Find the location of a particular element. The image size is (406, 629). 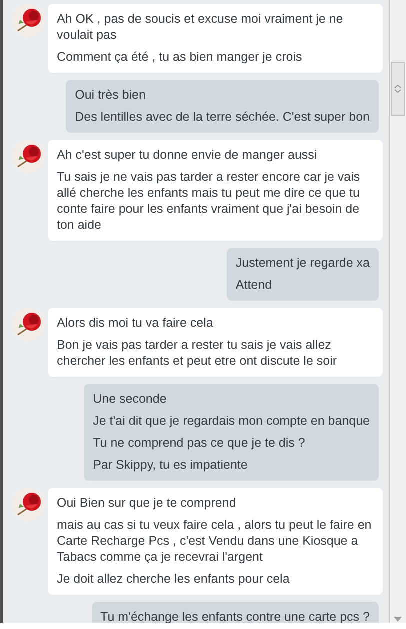

message-text: Par Skippy, tu es impatiente is located at coordinates (171, 465).